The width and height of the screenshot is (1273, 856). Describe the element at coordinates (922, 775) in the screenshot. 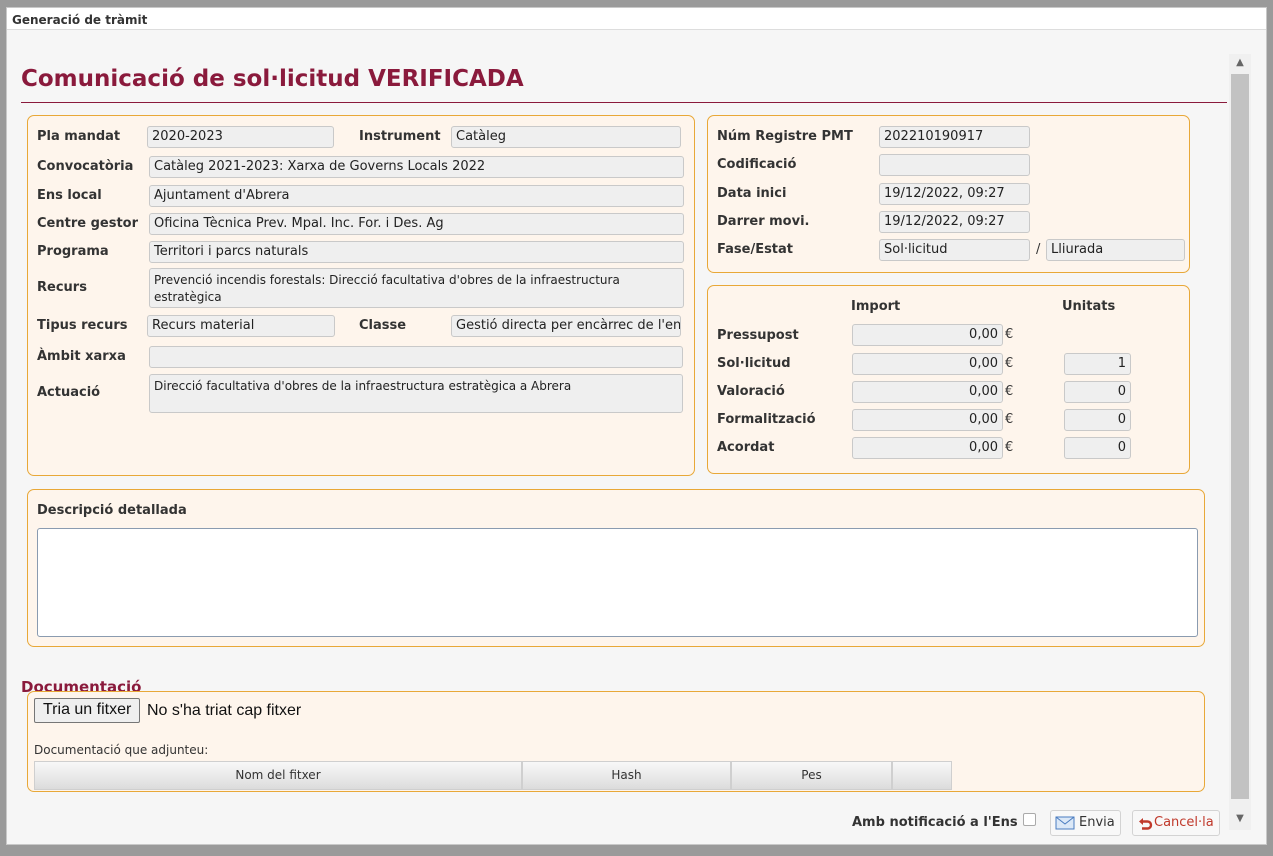

I see `column-actions` at that location.